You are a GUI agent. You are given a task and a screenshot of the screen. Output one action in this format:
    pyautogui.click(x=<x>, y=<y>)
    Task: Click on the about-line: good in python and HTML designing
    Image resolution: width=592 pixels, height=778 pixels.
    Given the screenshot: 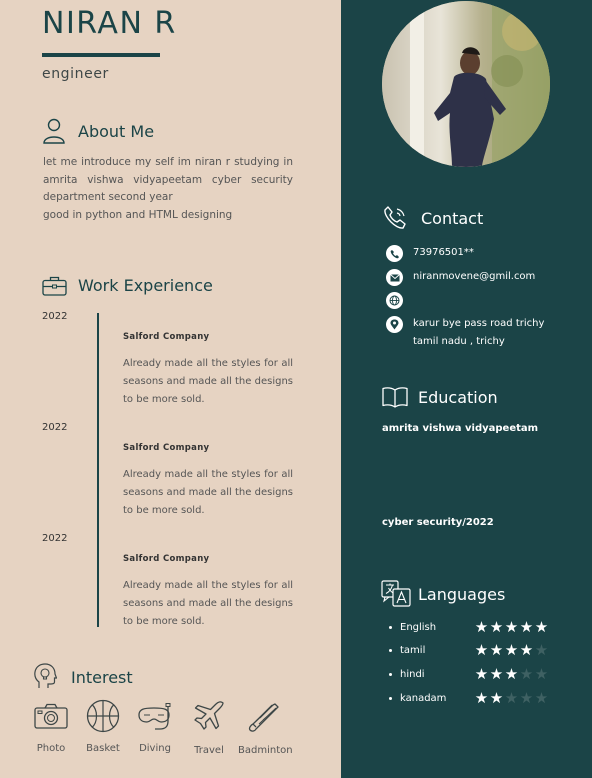 What is the action you would take?
    pyautogui.click(x=138, y=214)
    